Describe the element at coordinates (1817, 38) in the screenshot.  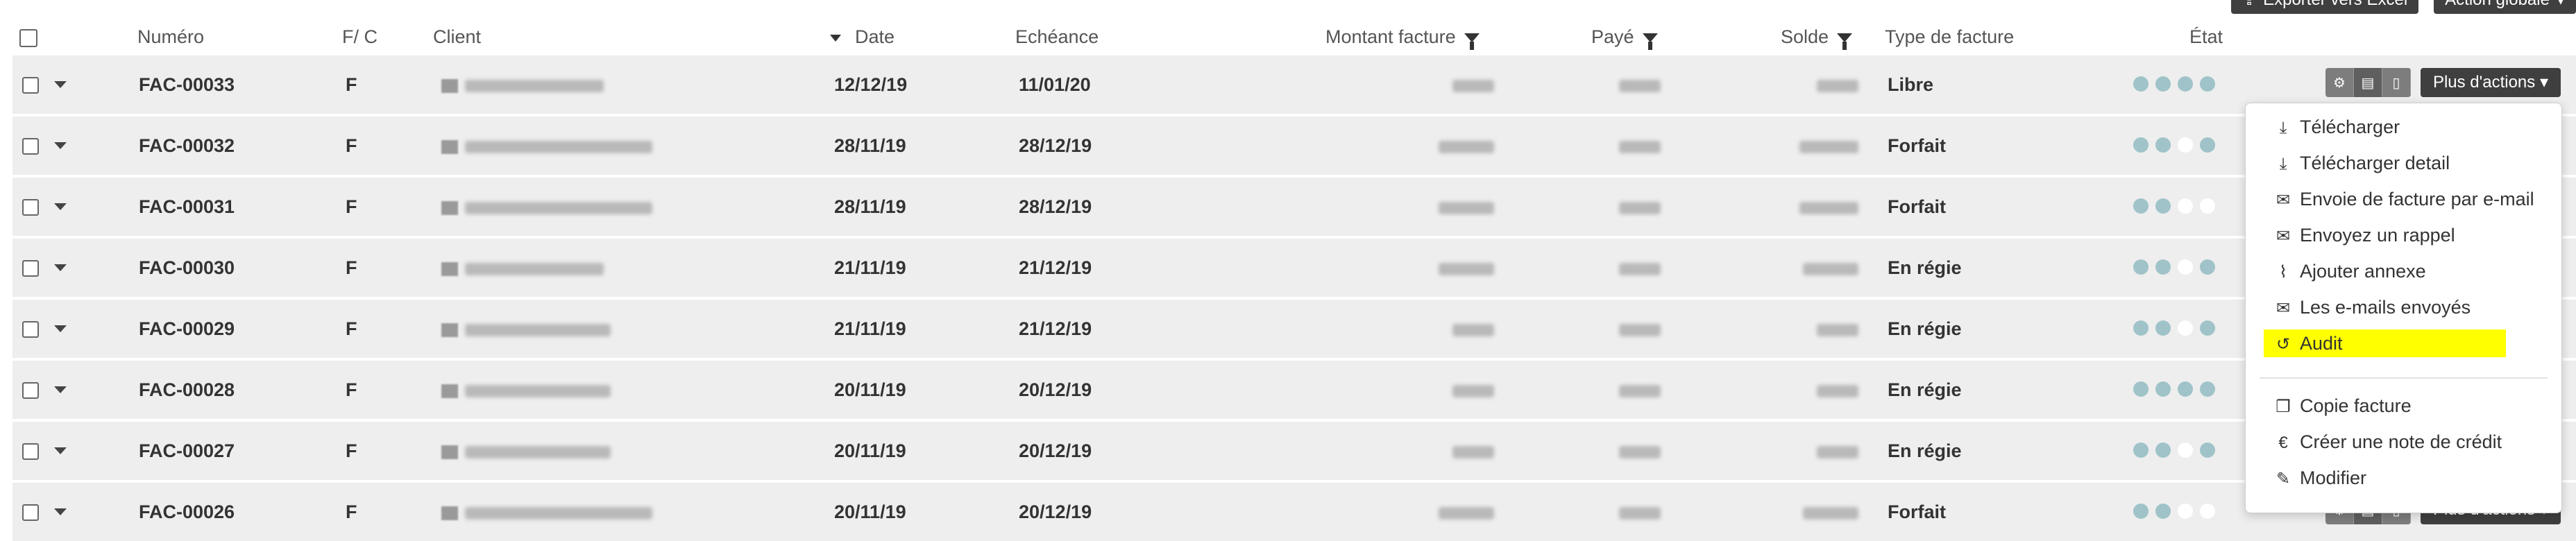
I see `col-solde: Solde` at that location.